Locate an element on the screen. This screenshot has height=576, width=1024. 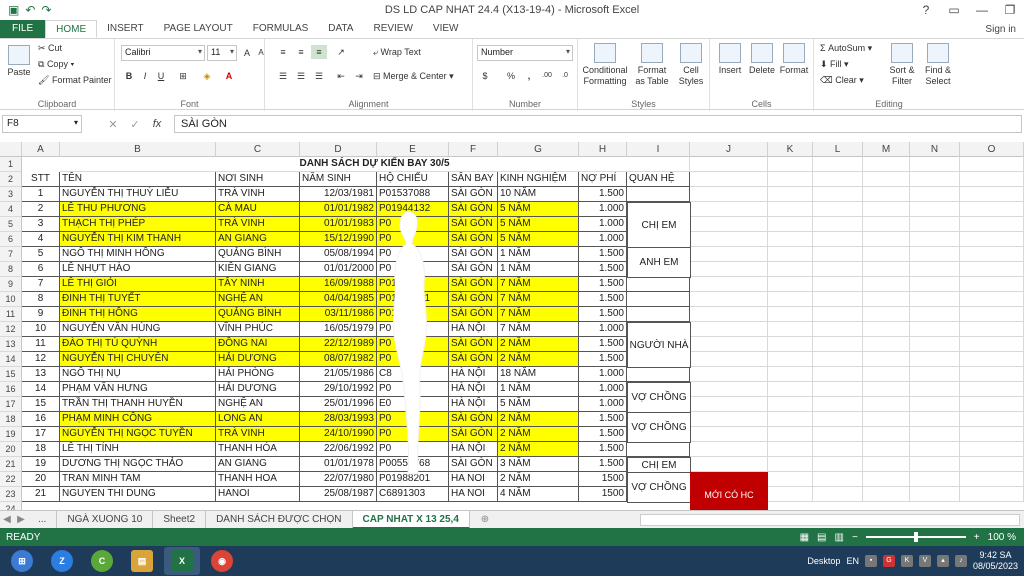
tab-file: FILE is located at coordinates (23, 29).